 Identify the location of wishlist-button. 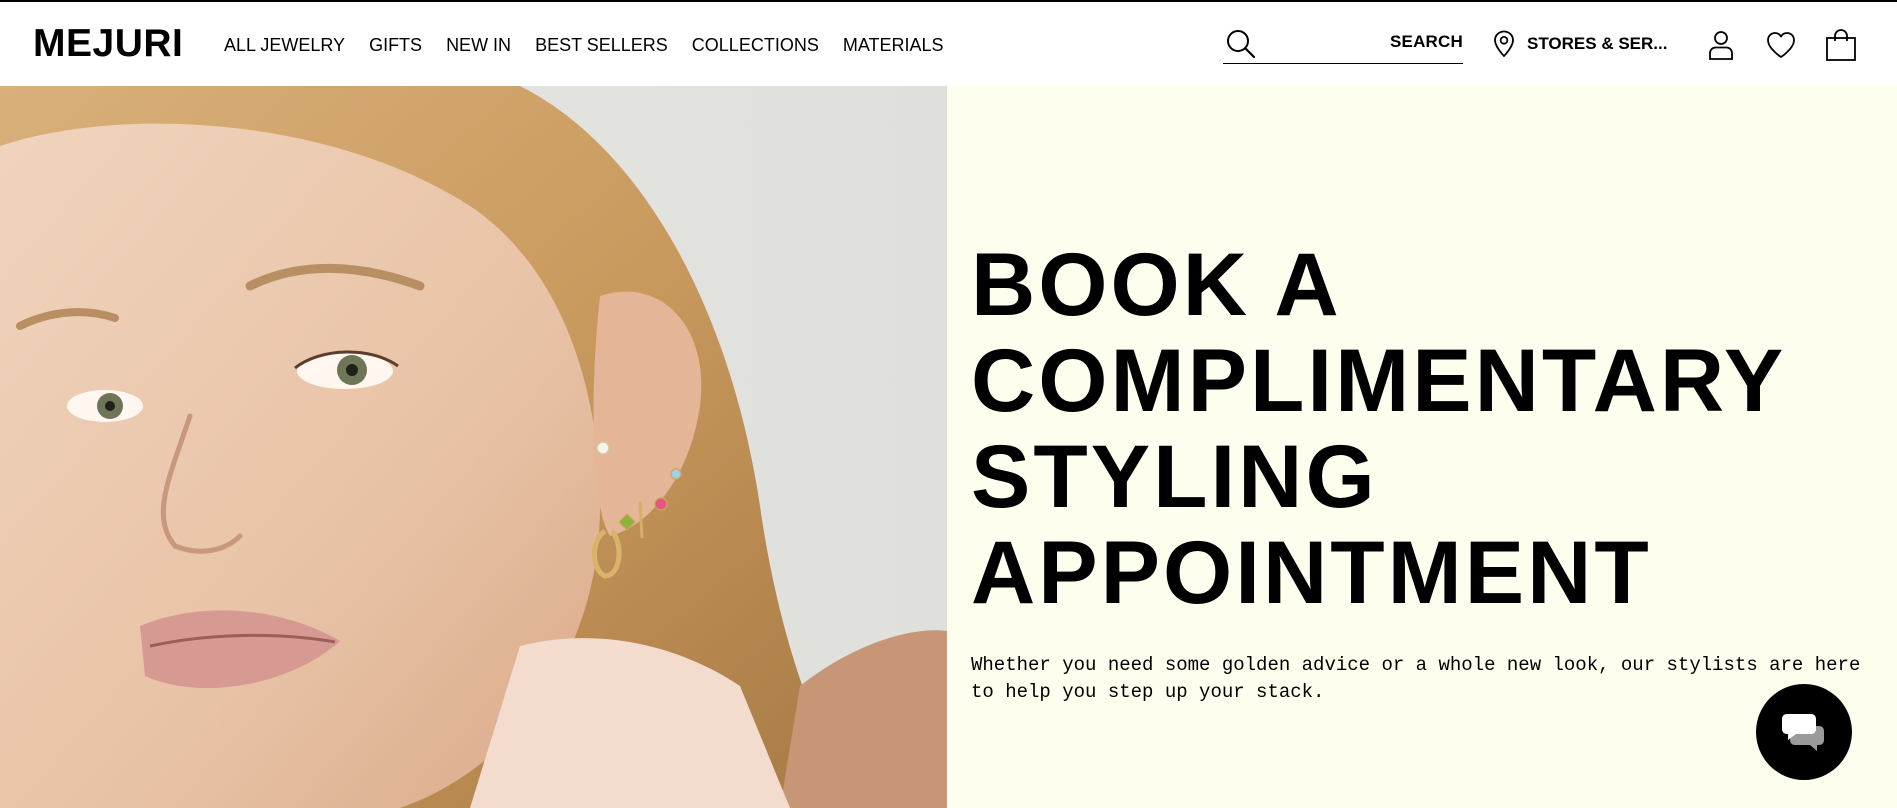
(1781, 45).